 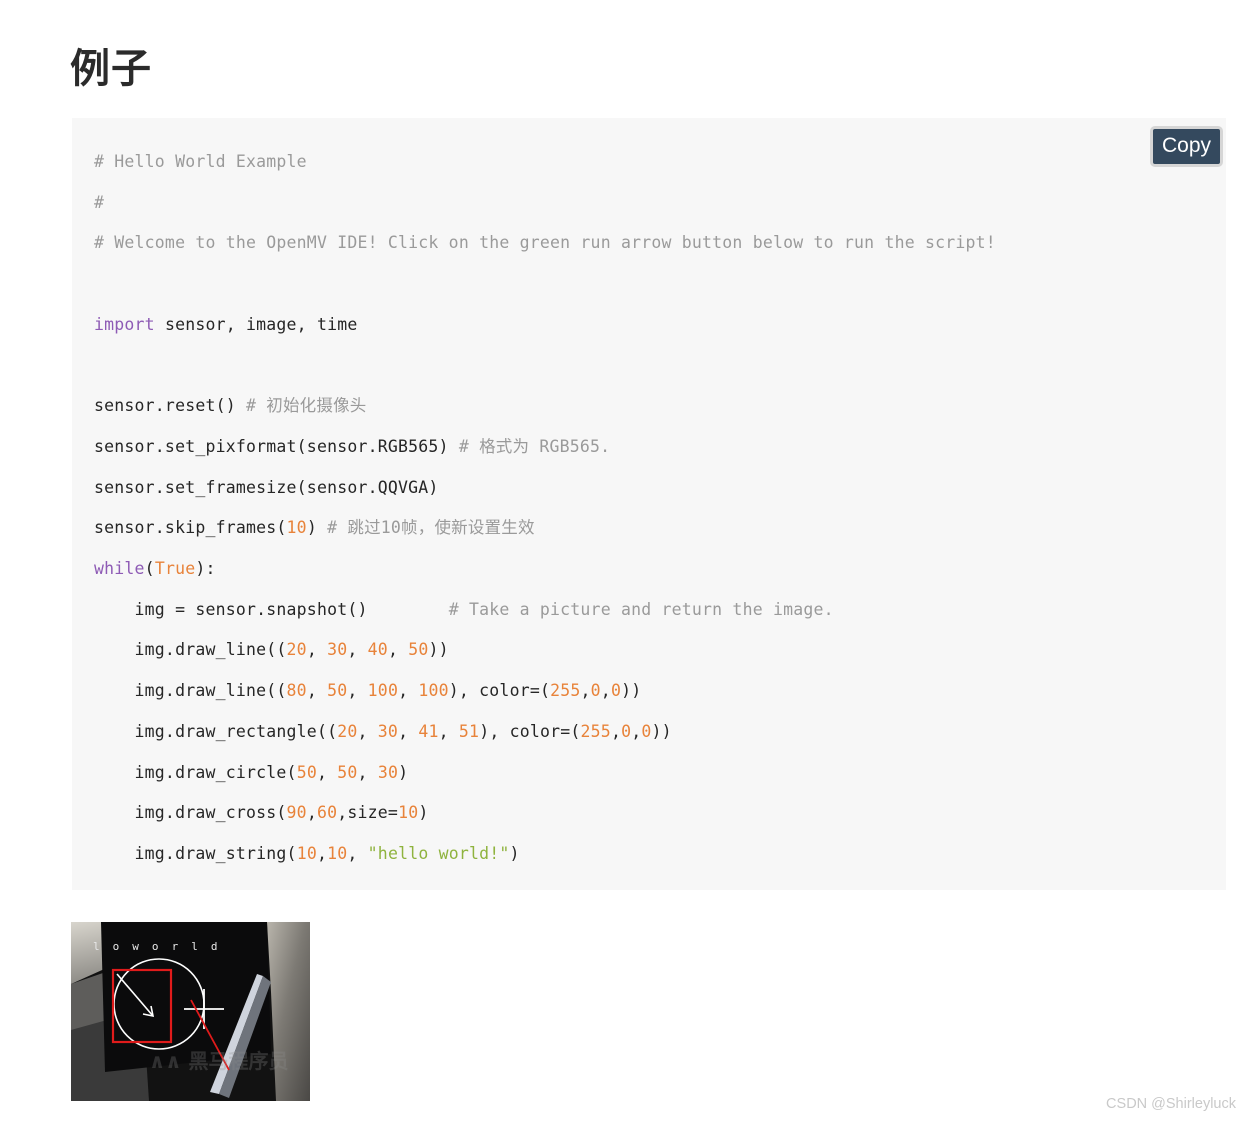 I want to click on code-token-com: # 跳过10帧，使新设置生效, so click(x=431, y=528).